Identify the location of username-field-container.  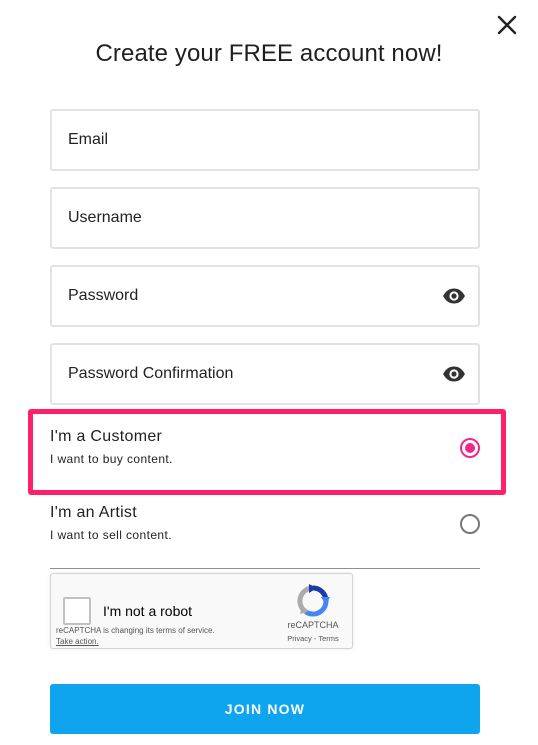
(265, 218).